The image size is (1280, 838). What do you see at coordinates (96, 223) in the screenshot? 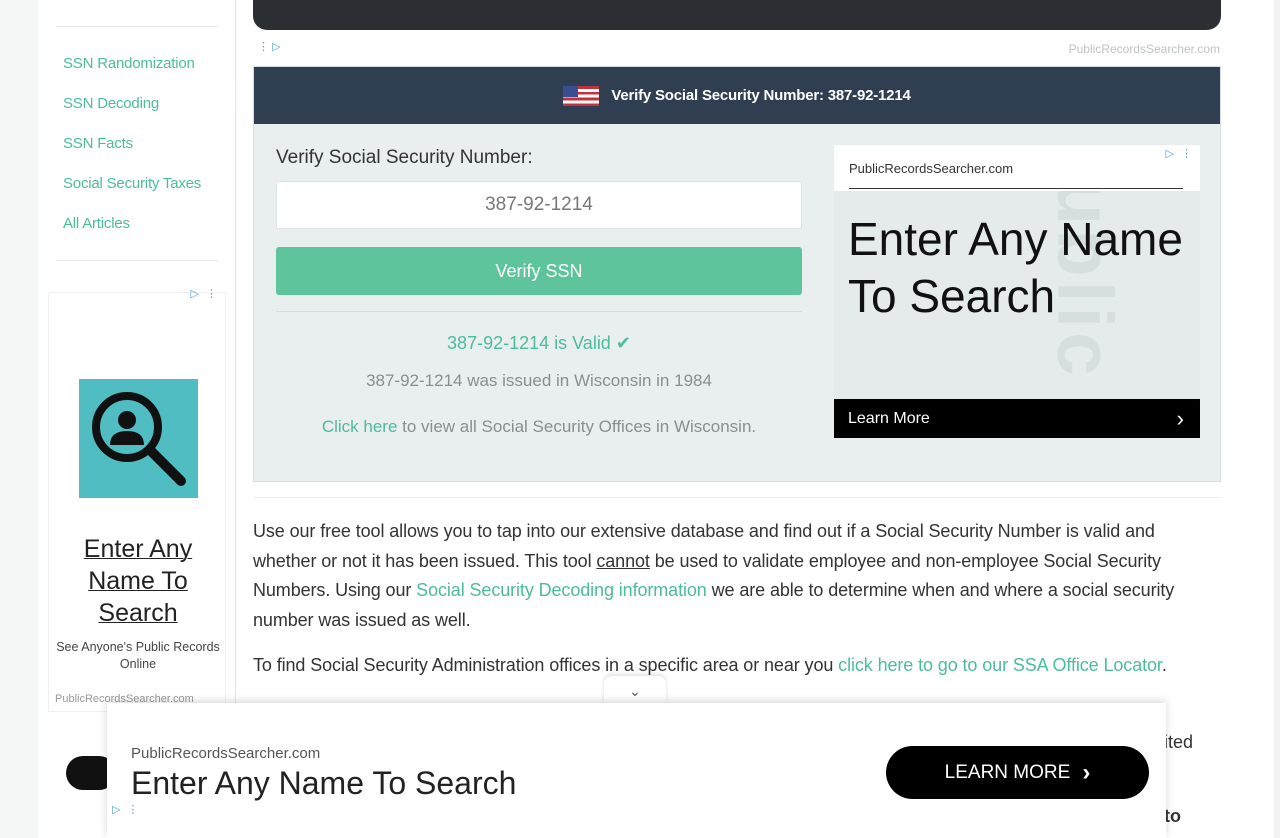
I see `sidebar-link-all-articles: All Articles` at bounding box center [96, 223].